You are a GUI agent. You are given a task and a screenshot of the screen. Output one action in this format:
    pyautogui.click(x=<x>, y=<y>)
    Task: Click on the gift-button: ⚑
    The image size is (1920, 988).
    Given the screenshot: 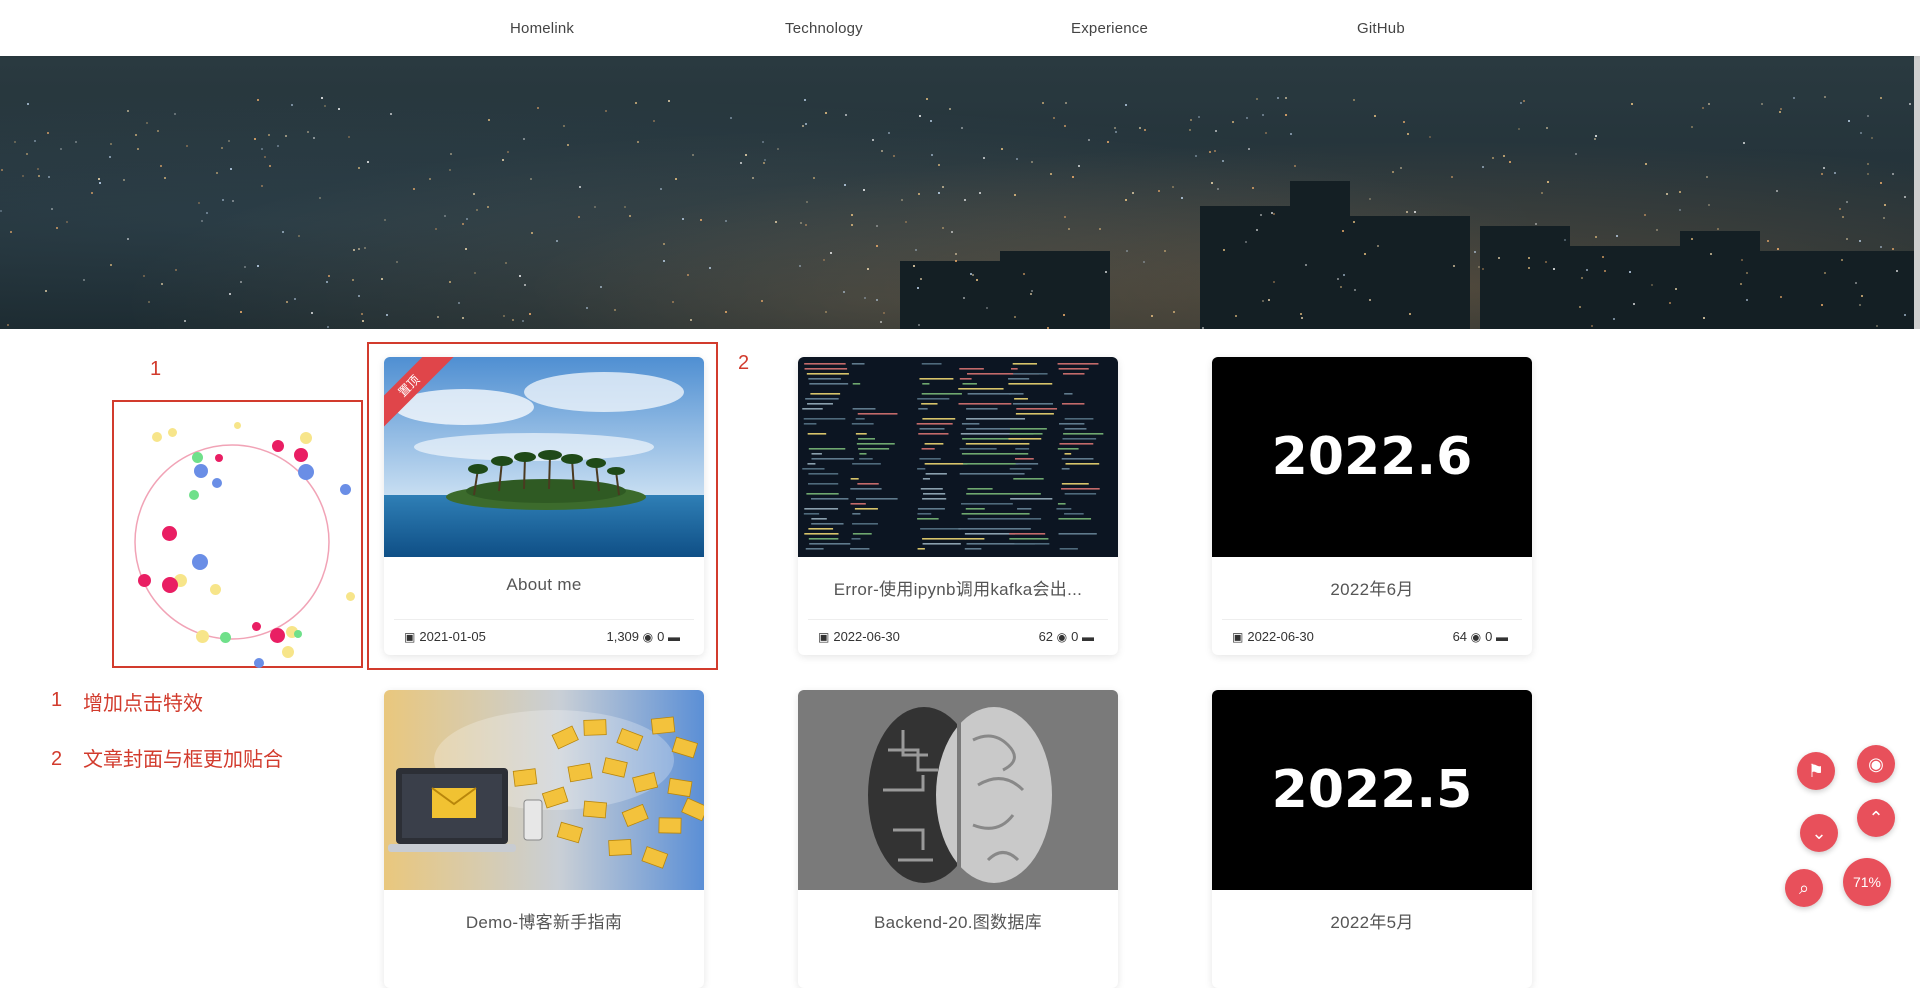 What is the action you would take?
    pyautogui.click(x=1816, y=771)
    